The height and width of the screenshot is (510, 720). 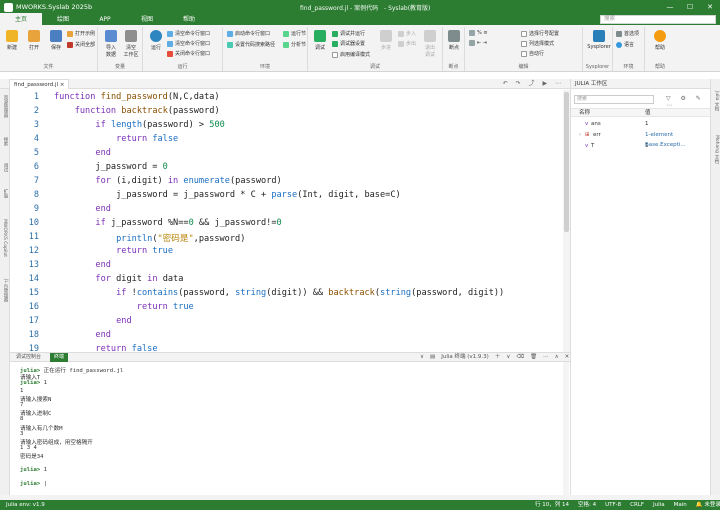 What do you see at coordinates (348, 43) in the screenshot?
I see `debugger-settings-button: 调试器设置` at bounding box center [348, 43].